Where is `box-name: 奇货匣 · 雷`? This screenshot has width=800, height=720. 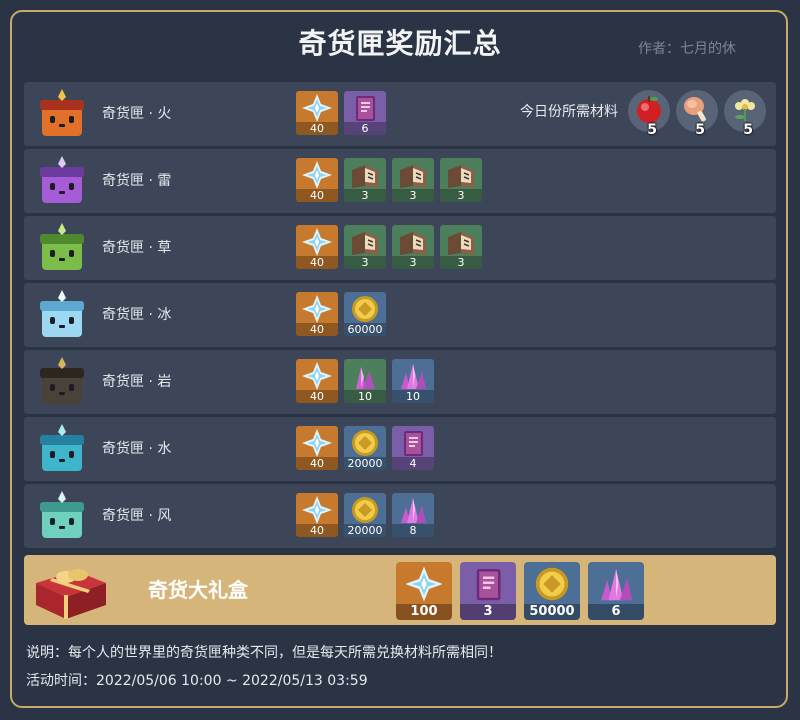
box-name: 奇货匣 · 雷 is located at coordinates (137, 181).